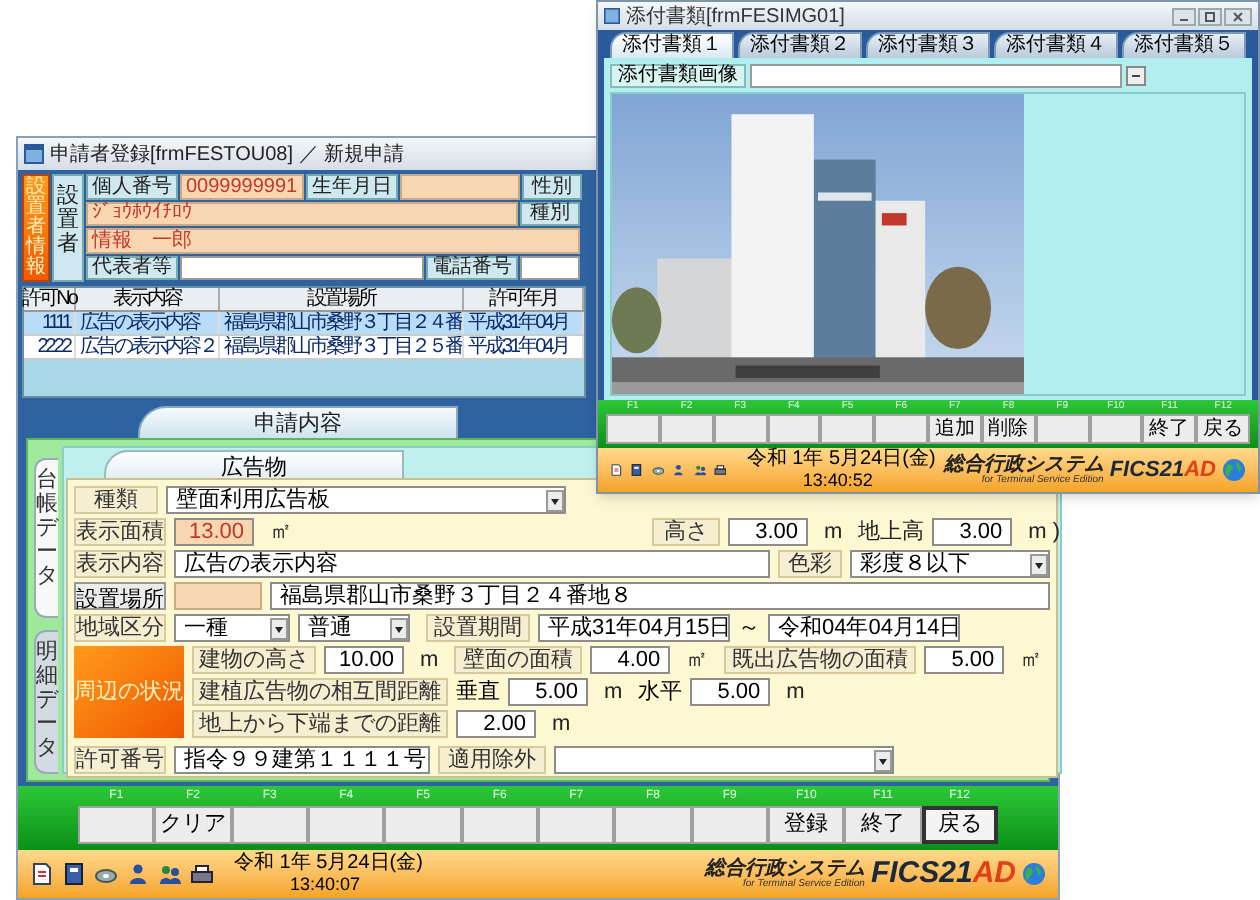 The image size is (1260, 900). I want to click on function-key-button: 追加, so click(955, 429).